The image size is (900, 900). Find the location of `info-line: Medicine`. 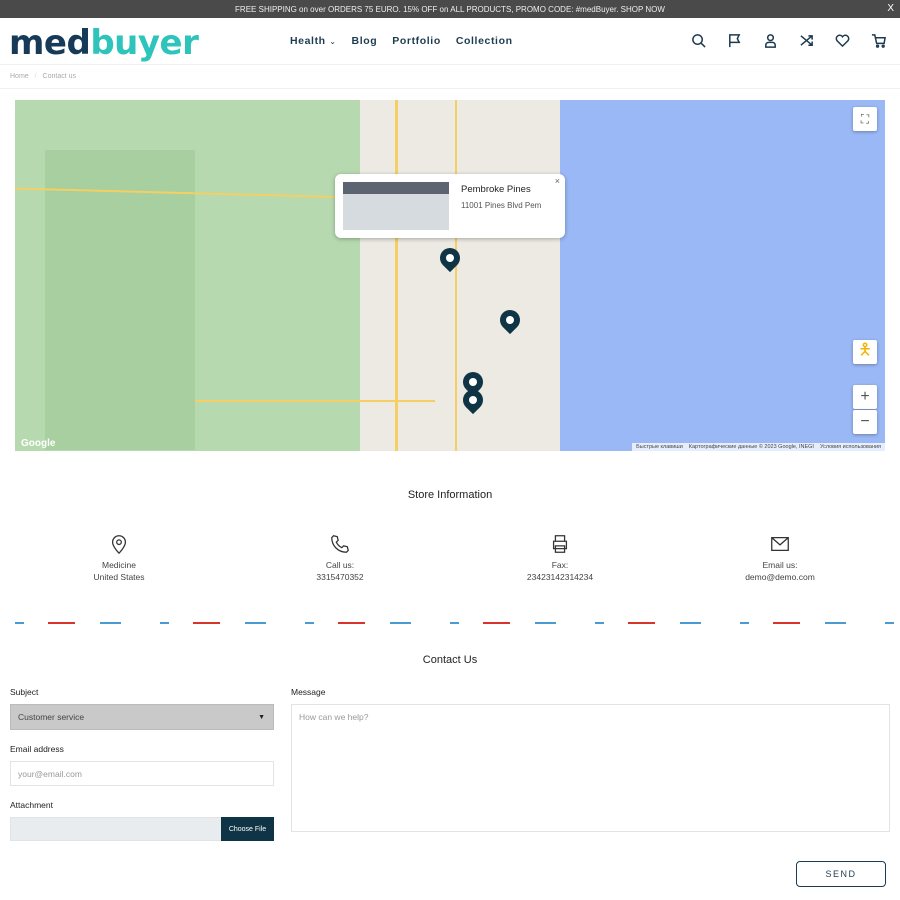

info-line: Medicine is located at coordinates (119, 565).